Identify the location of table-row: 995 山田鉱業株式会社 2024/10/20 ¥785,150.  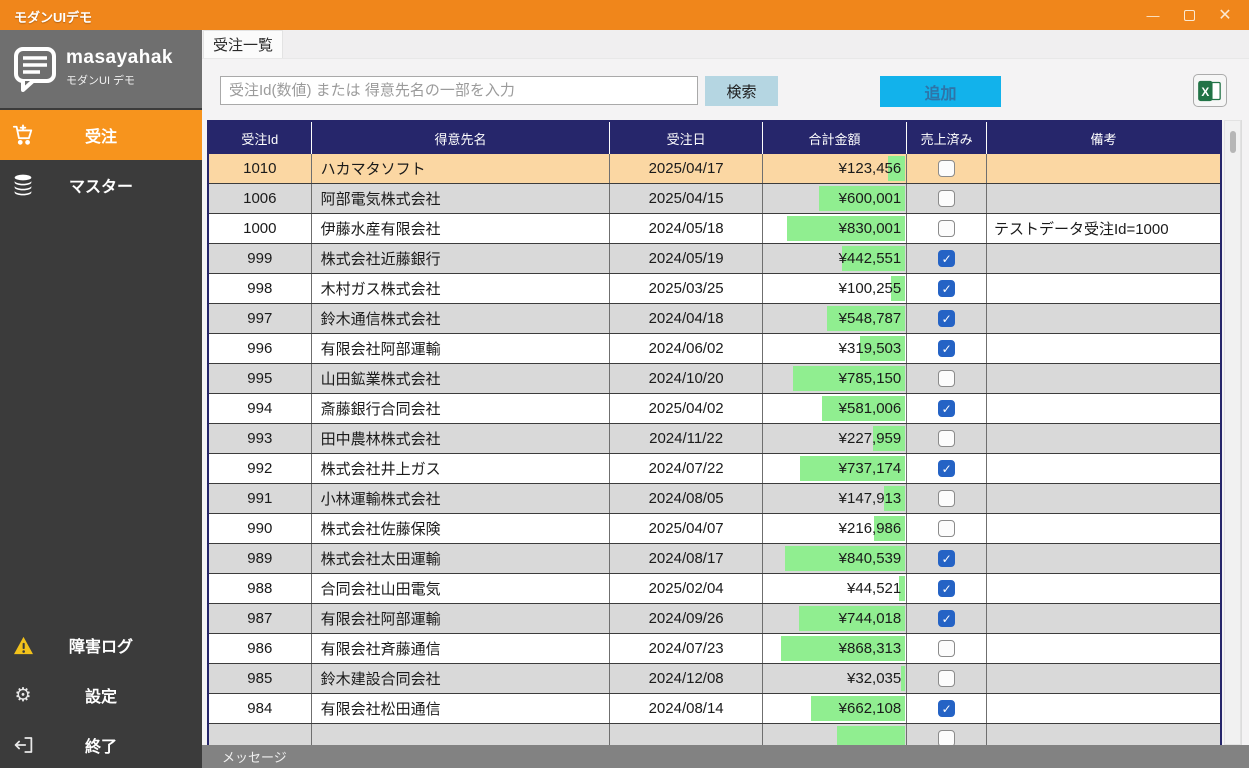
(714, 379).